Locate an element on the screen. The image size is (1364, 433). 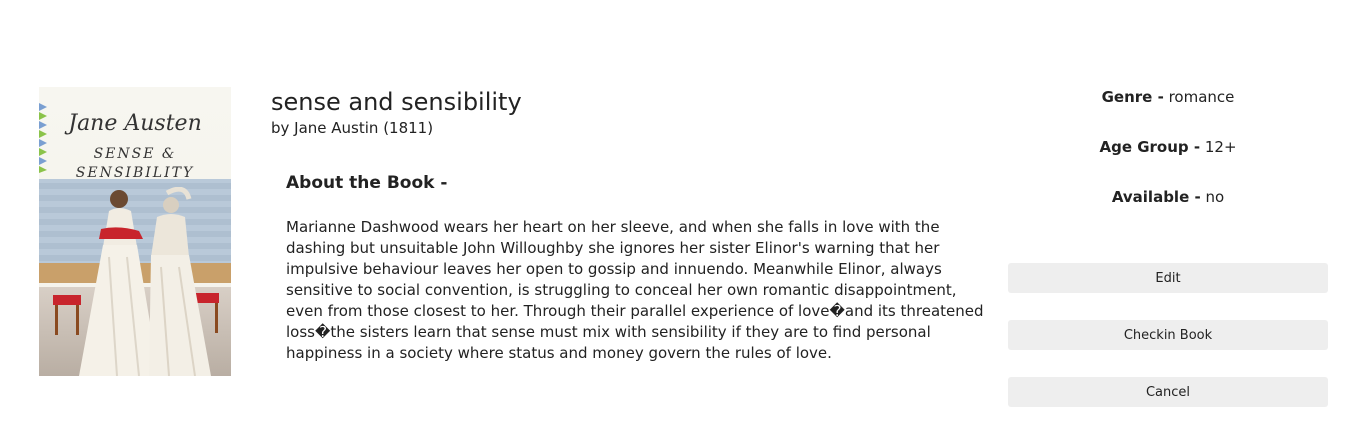
age-group-row: Age Group - 12+ is located at coordinates (1168, 147).